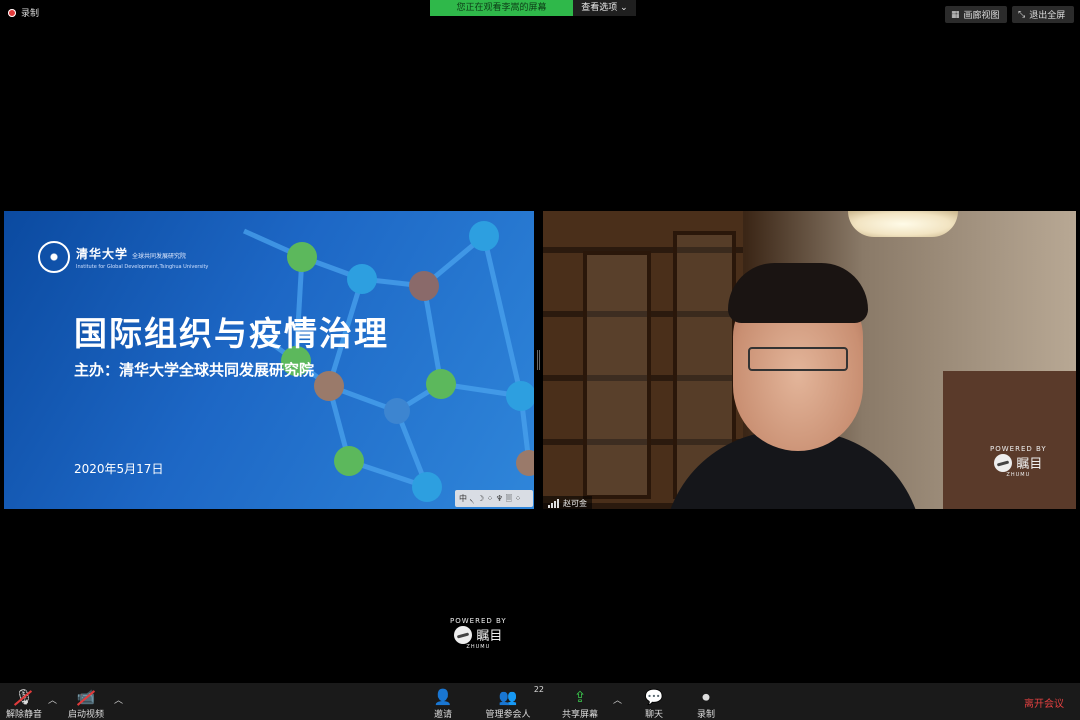 This screenshot has width=1080, height=720. Describe the element at coordinates (706, 697) in the screenshot. I see `record-icon: ⏺` at that location.